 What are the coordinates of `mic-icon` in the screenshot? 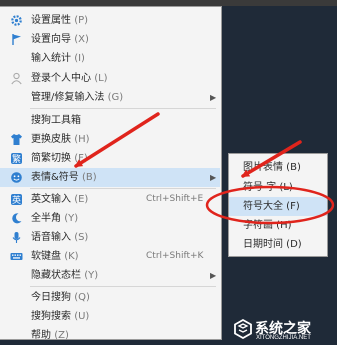 It's located at (16, 237).